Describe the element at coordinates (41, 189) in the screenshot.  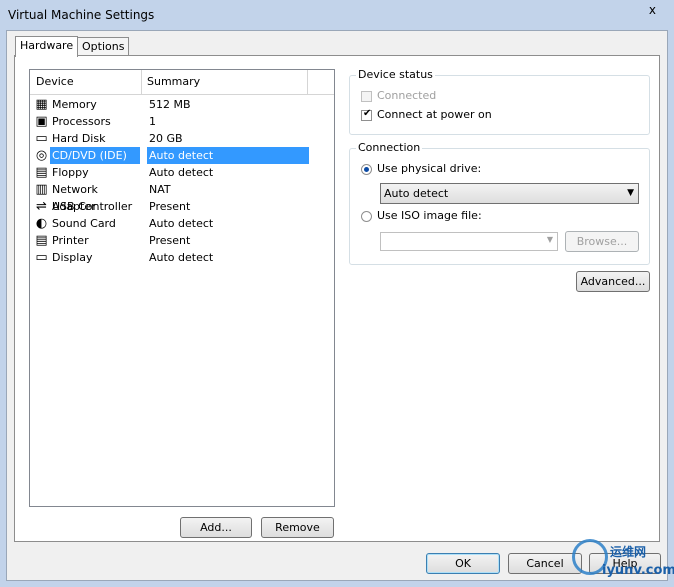
I see `network-adapter-icon: ▥` at that location.